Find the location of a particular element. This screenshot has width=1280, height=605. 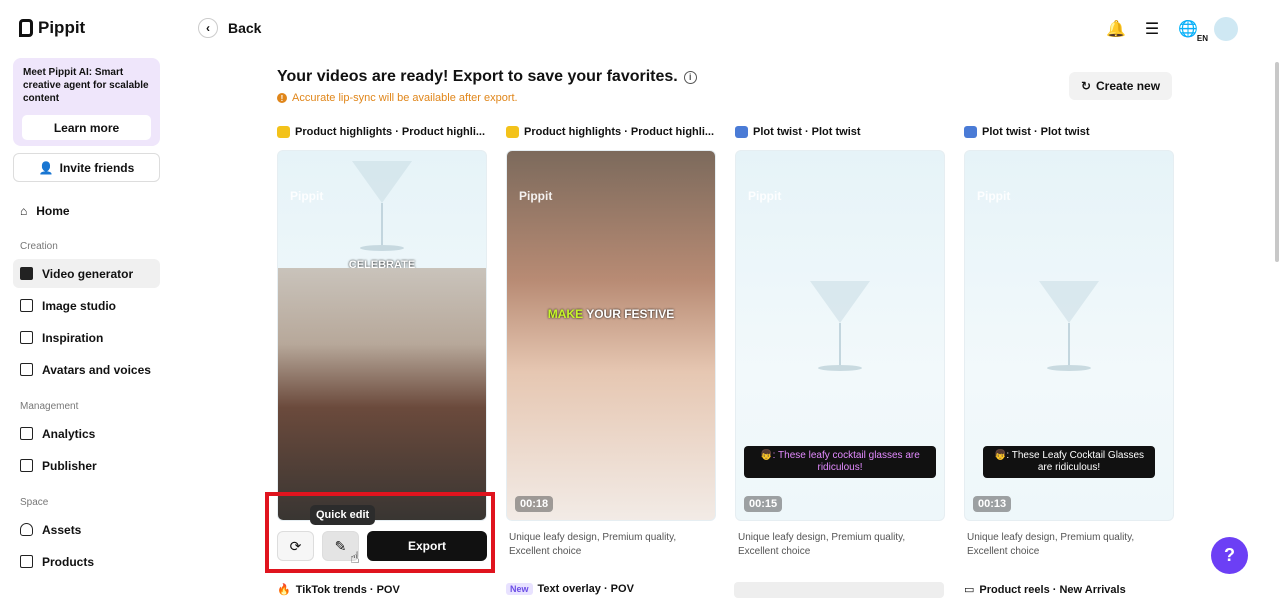

fire-icon: 🔥 is located at coordinates (284, 590).